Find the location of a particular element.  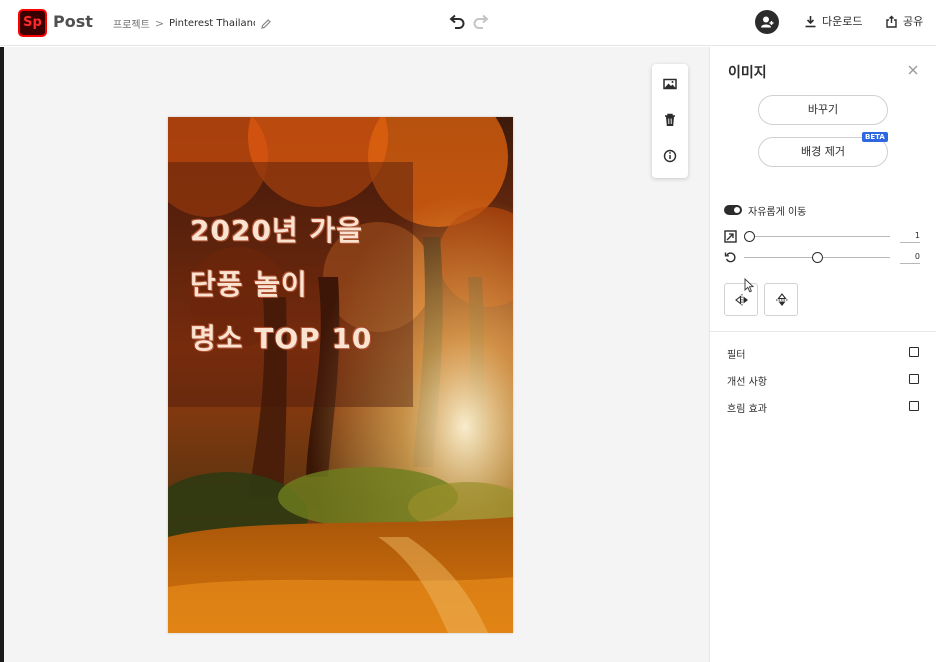

app-name: Post is located at coordinates (73, 21).